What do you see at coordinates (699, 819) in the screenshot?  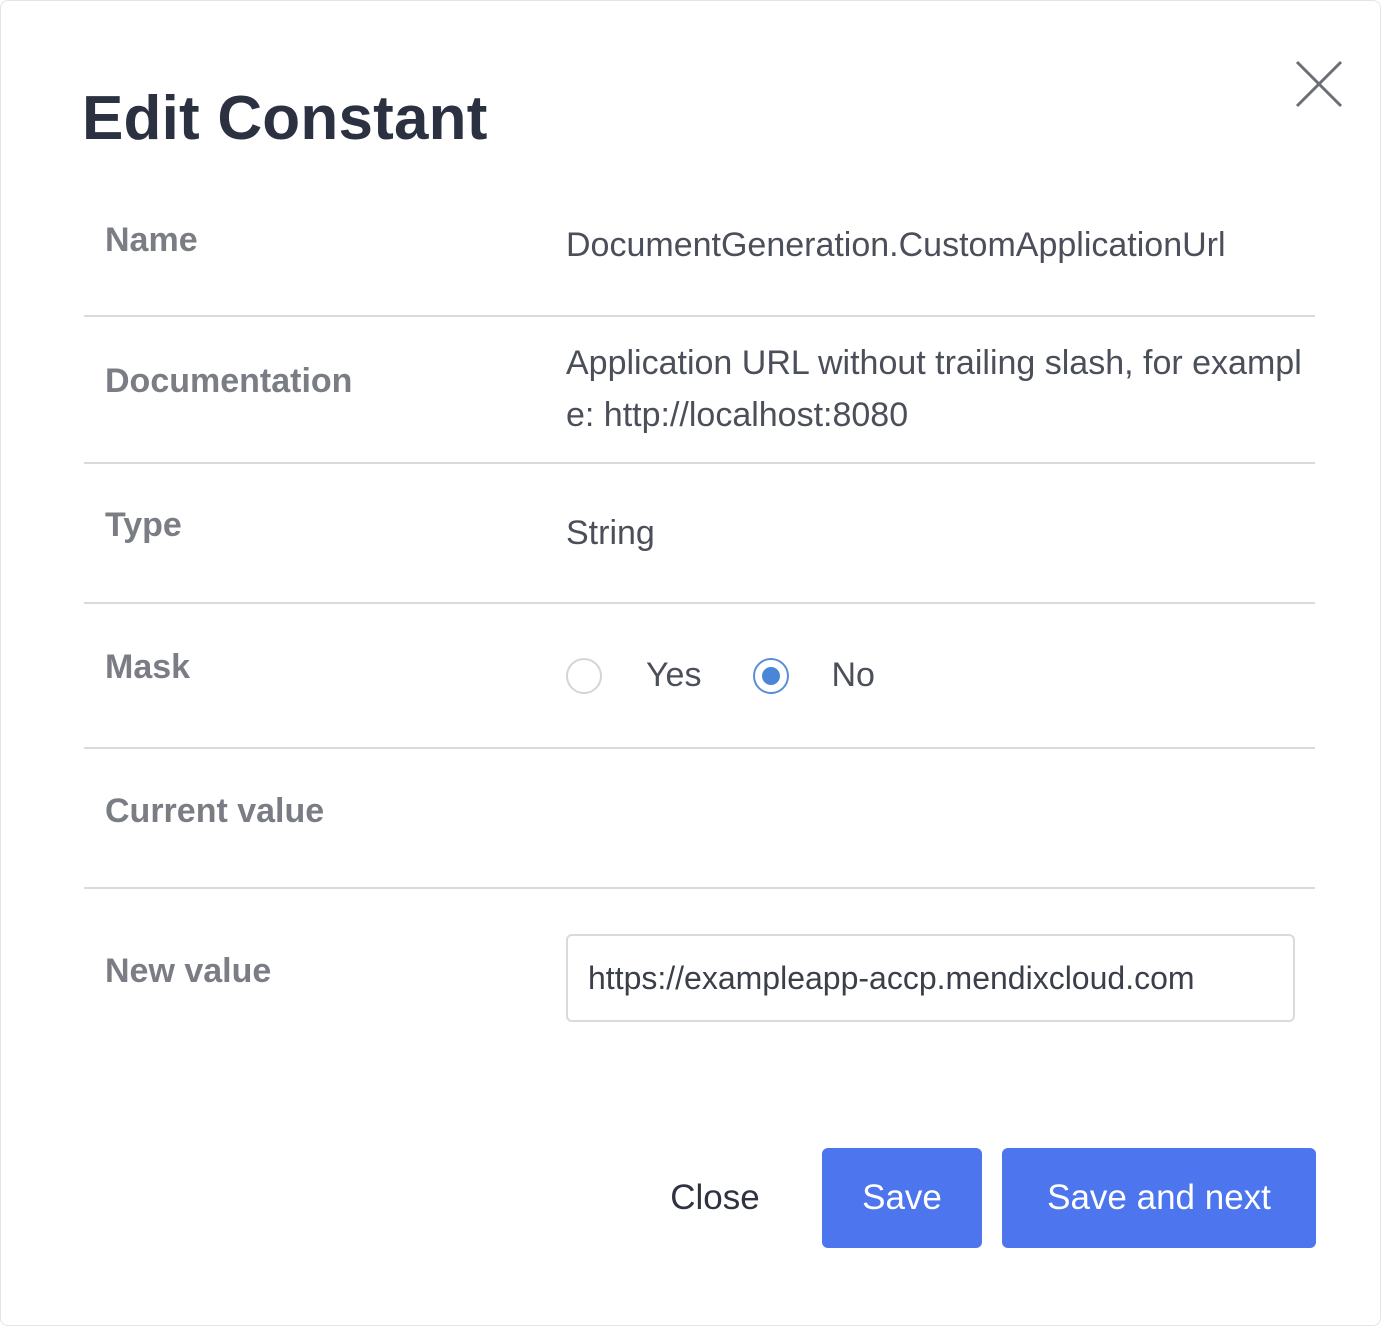 I see `current-value-row: Current value` at bounding box center [699, 819].